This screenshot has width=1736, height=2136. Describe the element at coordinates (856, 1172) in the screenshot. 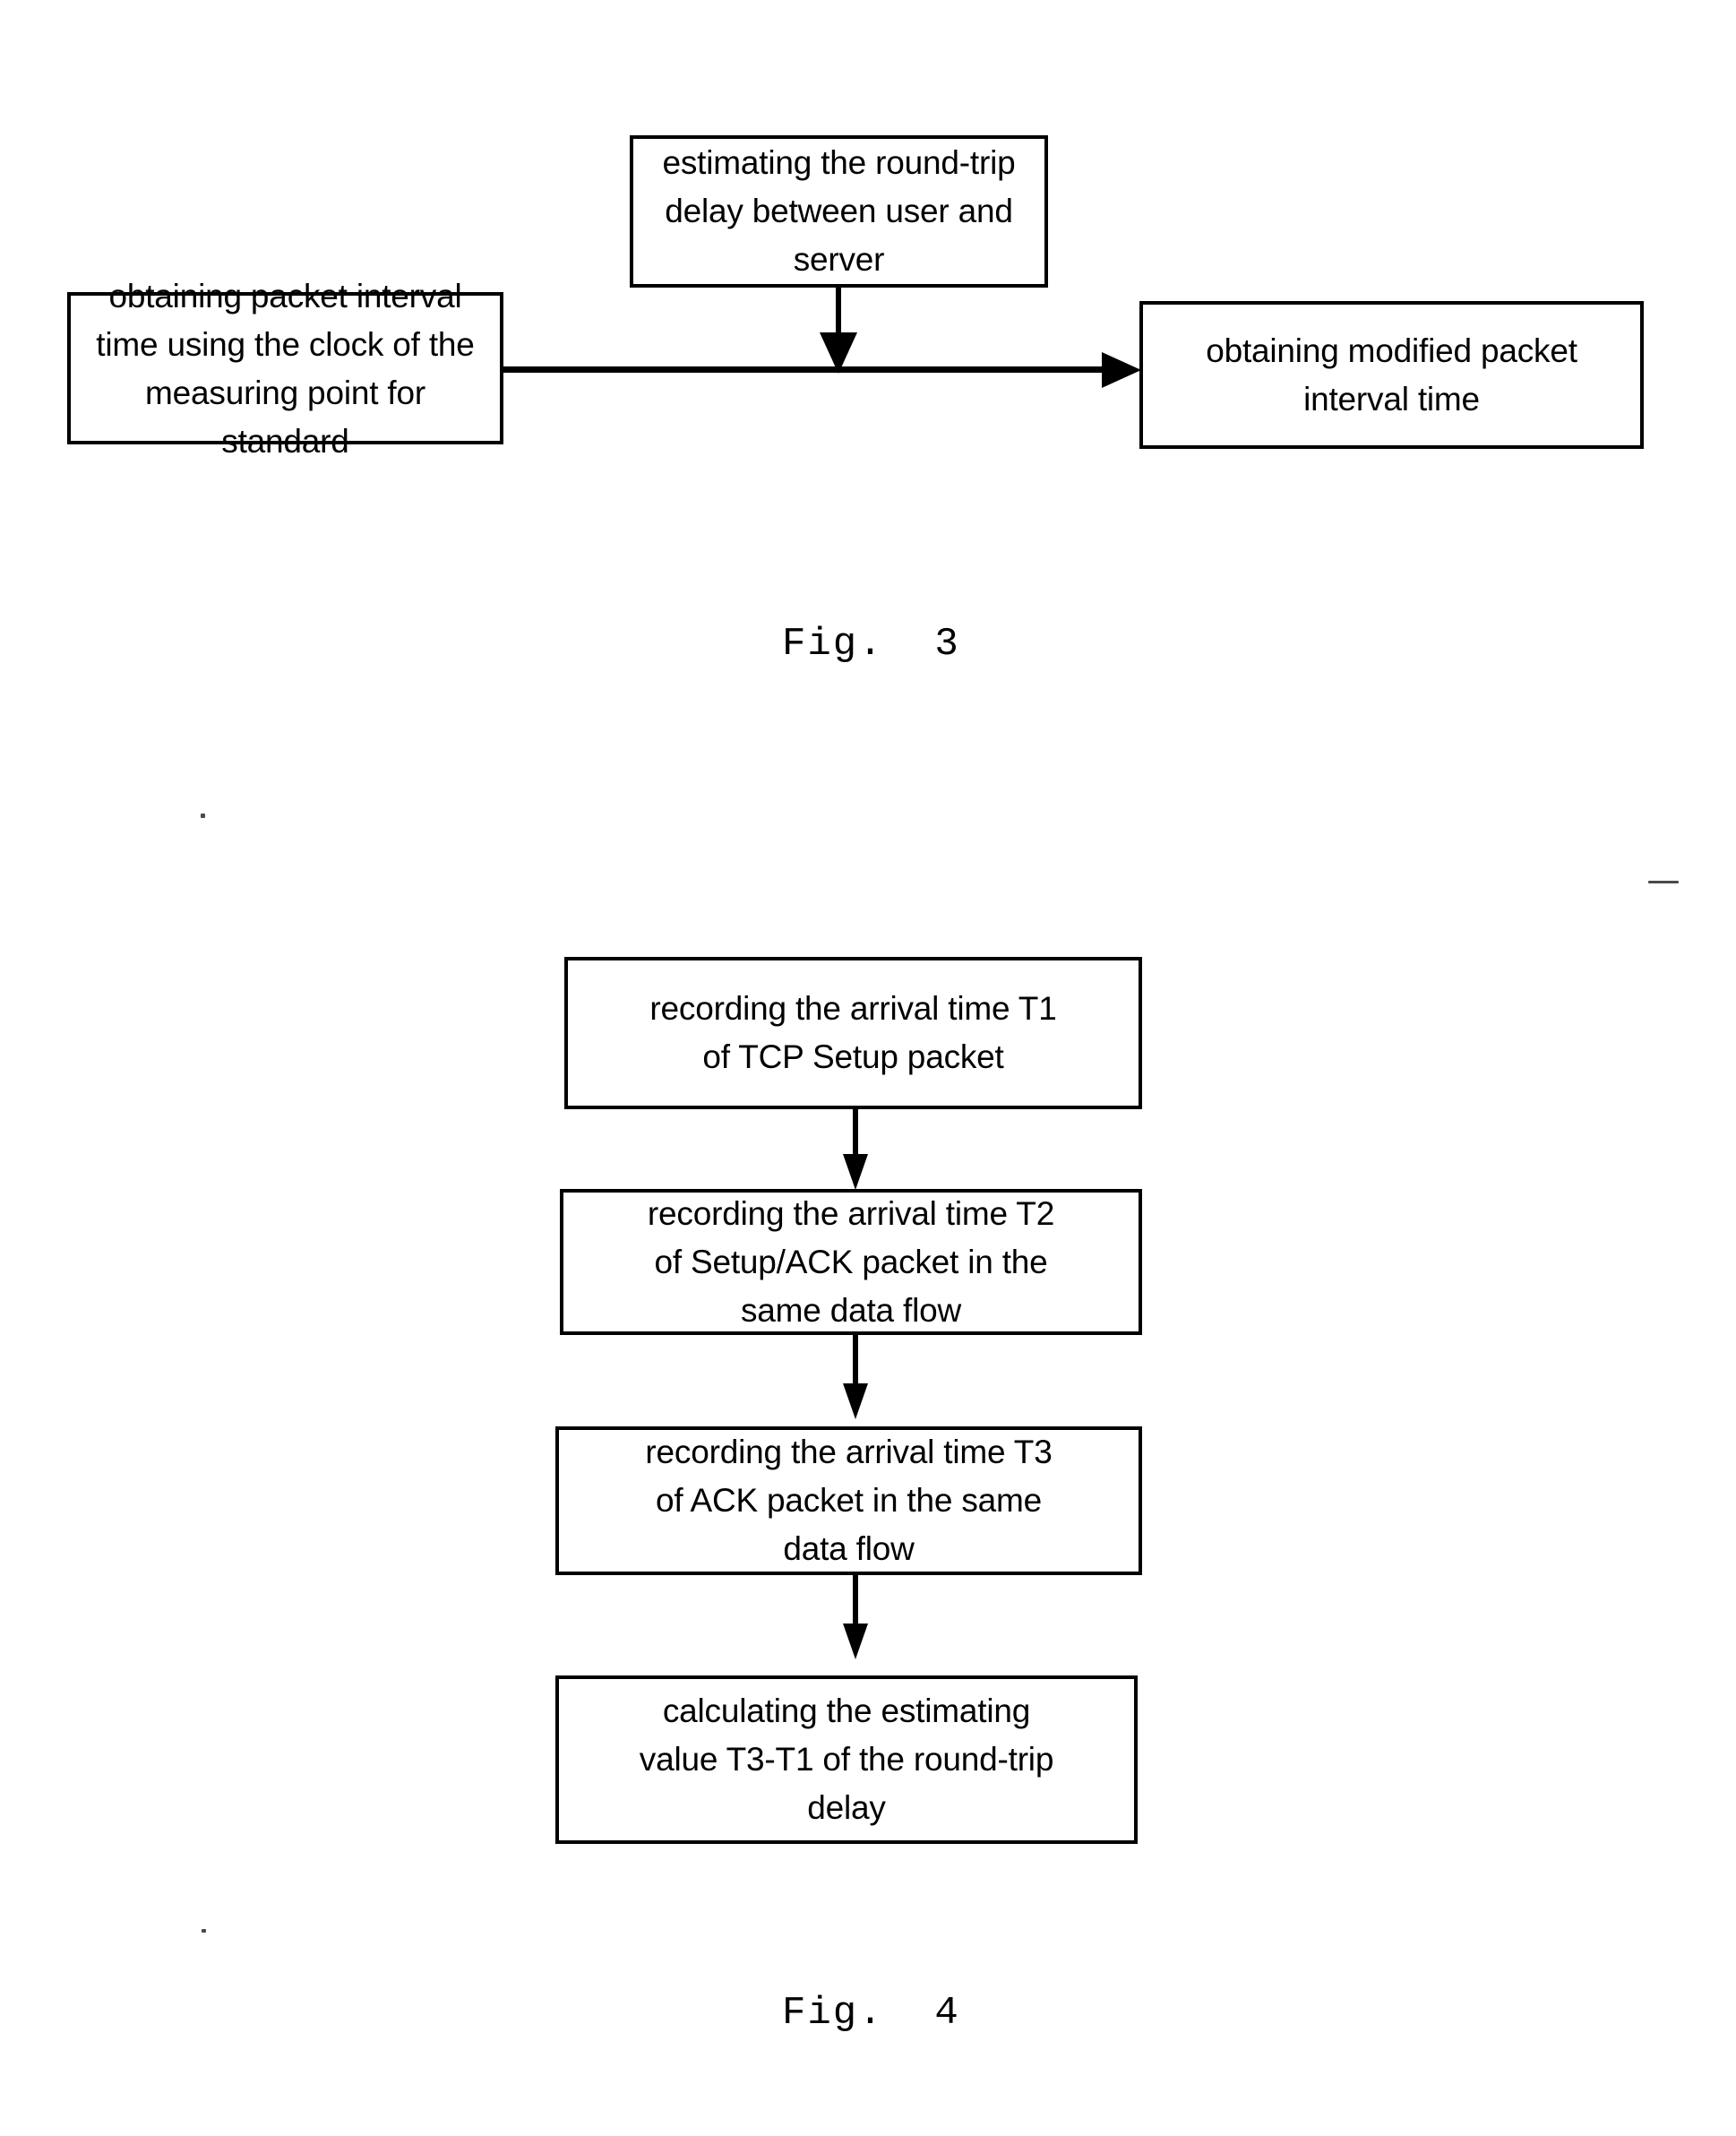

I see `fig4-arrow-t1-to-t2-head` at that location.